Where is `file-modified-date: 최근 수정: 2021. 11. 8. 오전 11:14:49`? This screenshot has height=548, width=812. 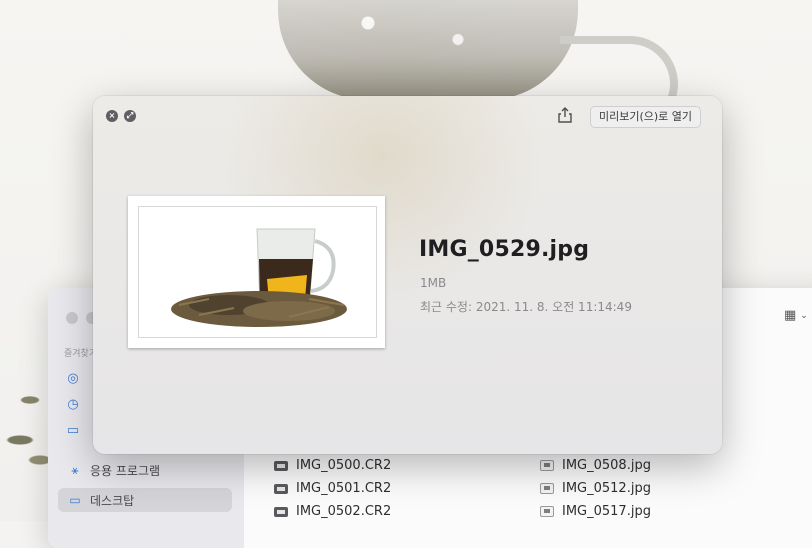 file-modified-date: 최근 수정: 2021. 11. 8. 오전 11:14:49 is located at coordinates (526, 307).